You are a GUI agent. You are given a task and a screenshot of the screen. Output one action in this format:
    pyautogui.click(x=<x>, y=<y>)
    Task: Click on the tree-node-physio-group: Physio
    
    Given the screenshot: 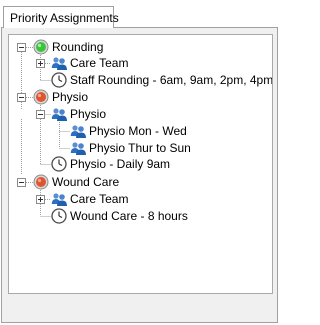 What is the action you would take?
    pyautogui.click(x=140, y=115)
    